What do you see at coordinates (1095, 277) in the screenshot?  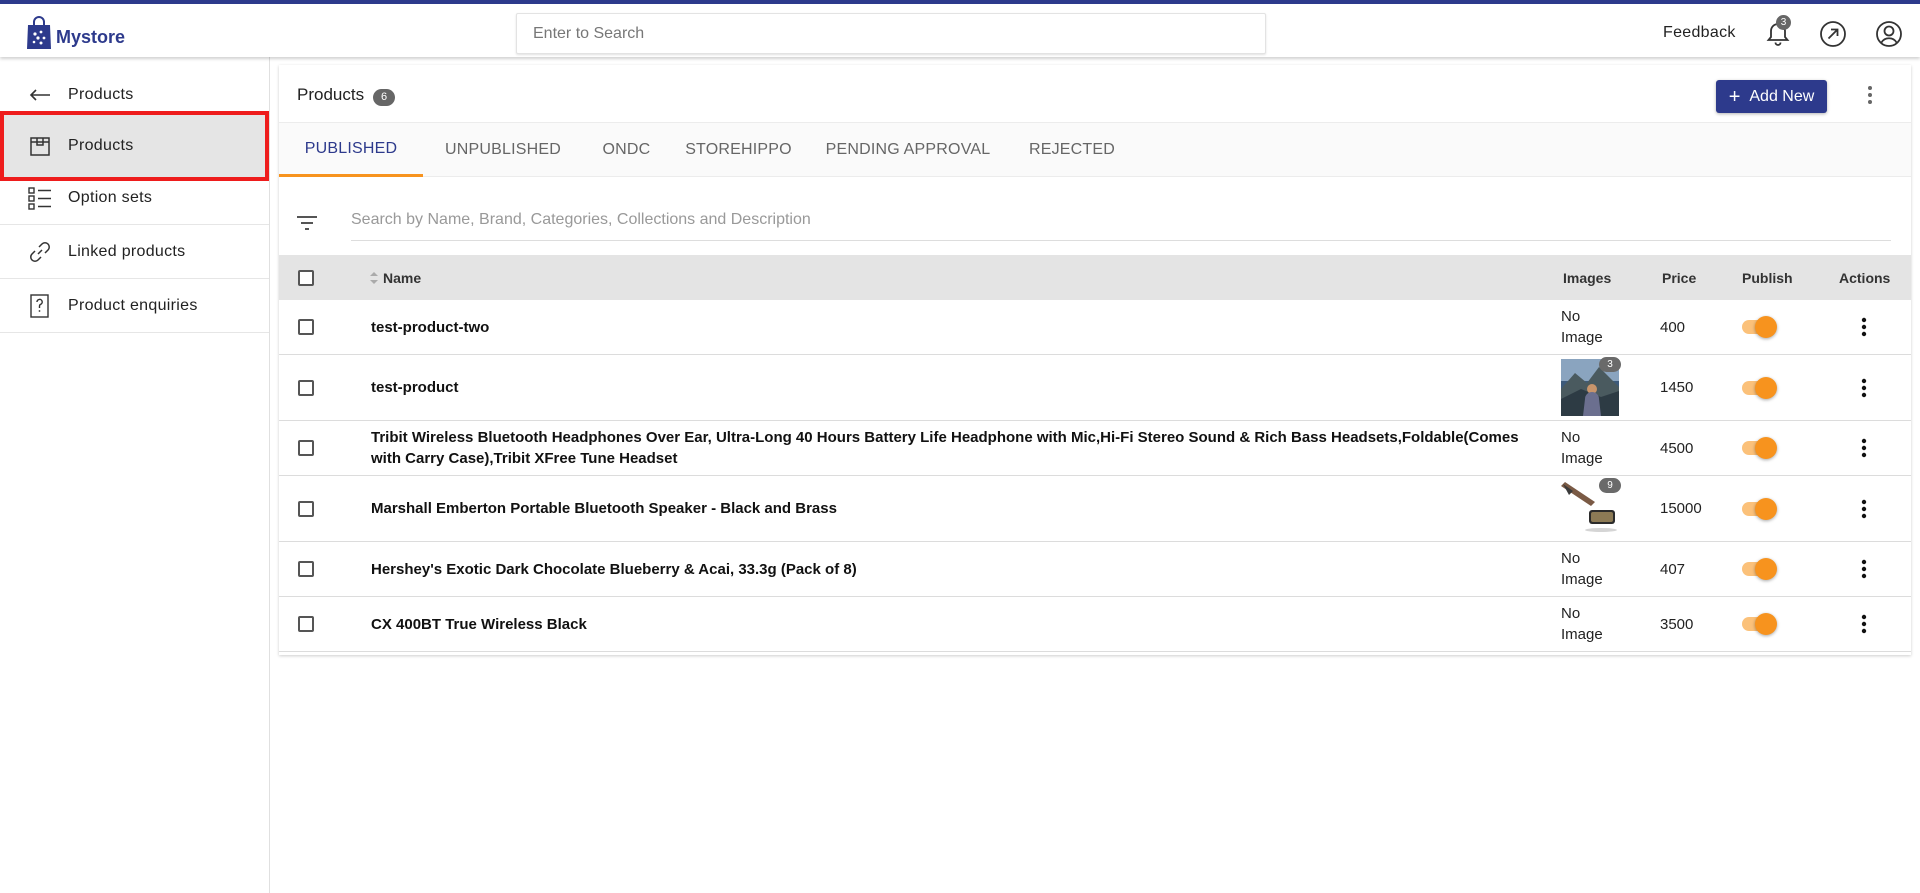 I see `table-header: Name Images Price Publish Actions` at bounding box center [1095, 277].